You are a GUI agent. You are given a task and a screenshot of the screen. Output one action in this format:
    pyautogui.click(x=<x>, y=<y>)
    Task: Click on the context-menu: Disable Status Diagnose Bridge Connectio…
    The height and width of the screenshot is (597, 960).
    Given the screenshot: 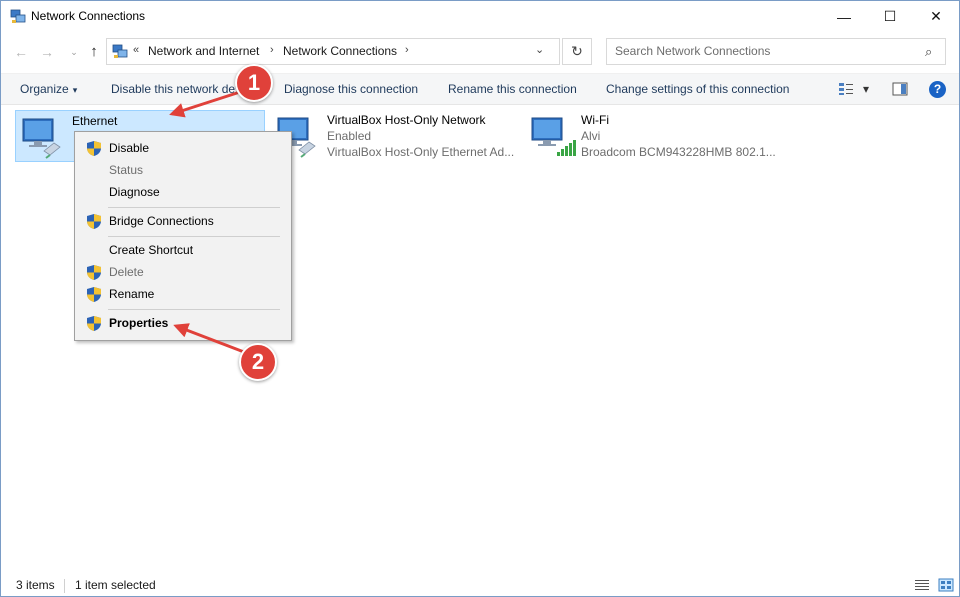 What is the action you would take?
    pyautogui.click(x=183, y=236)
    